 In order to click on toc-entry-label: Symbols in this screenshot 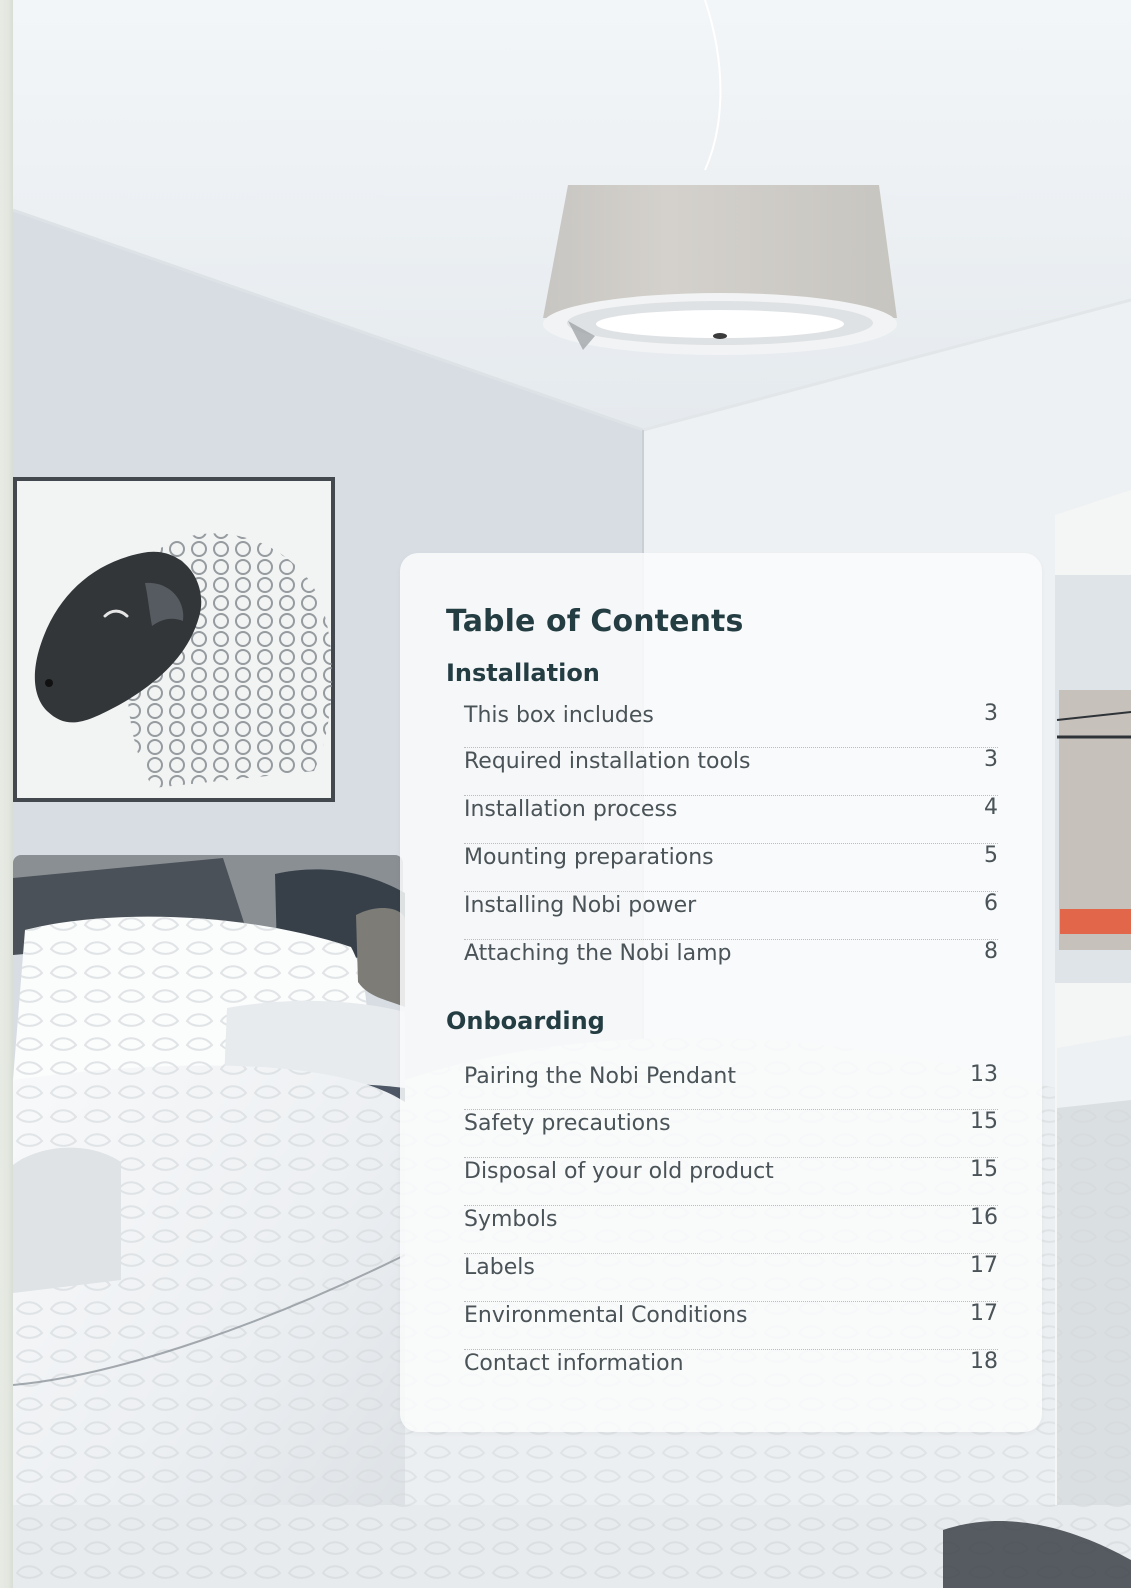, I will do `click(511, 1219)`.